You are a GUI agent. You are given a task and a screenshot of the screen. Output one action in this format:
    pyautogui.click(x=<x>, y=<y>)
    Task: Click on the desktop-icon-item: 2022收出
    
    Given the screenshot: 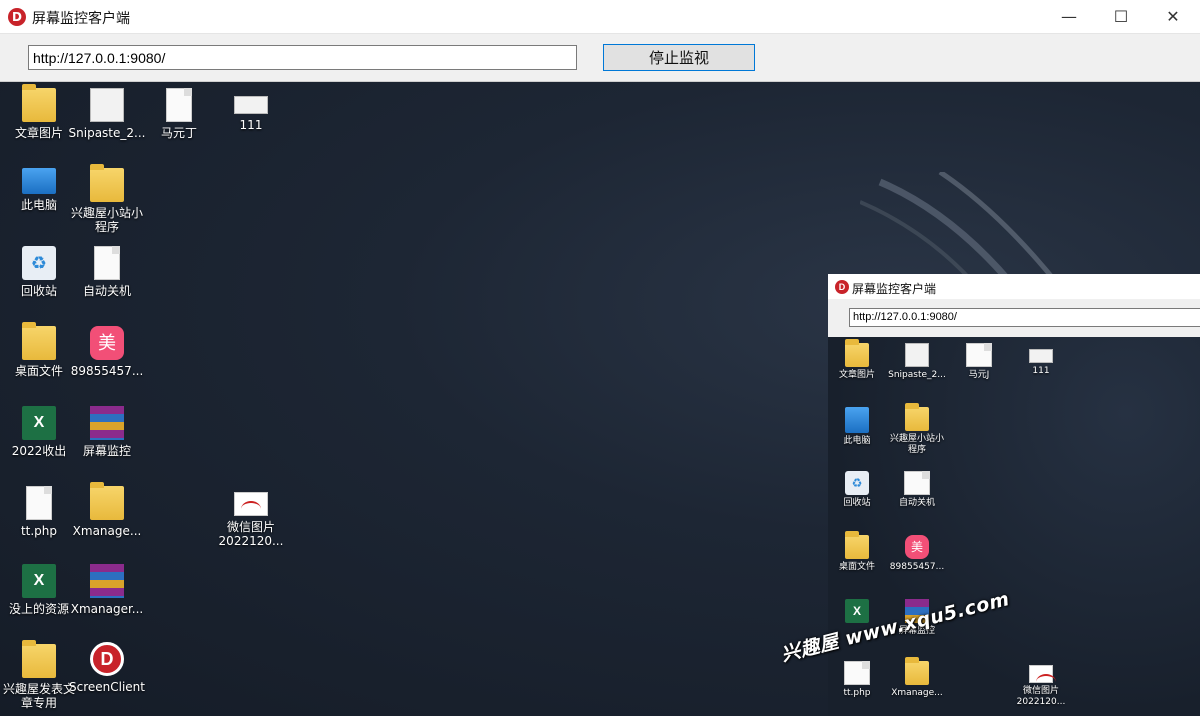 What is the action you would take?
    pyautogui.click(x=39, y=432)
    